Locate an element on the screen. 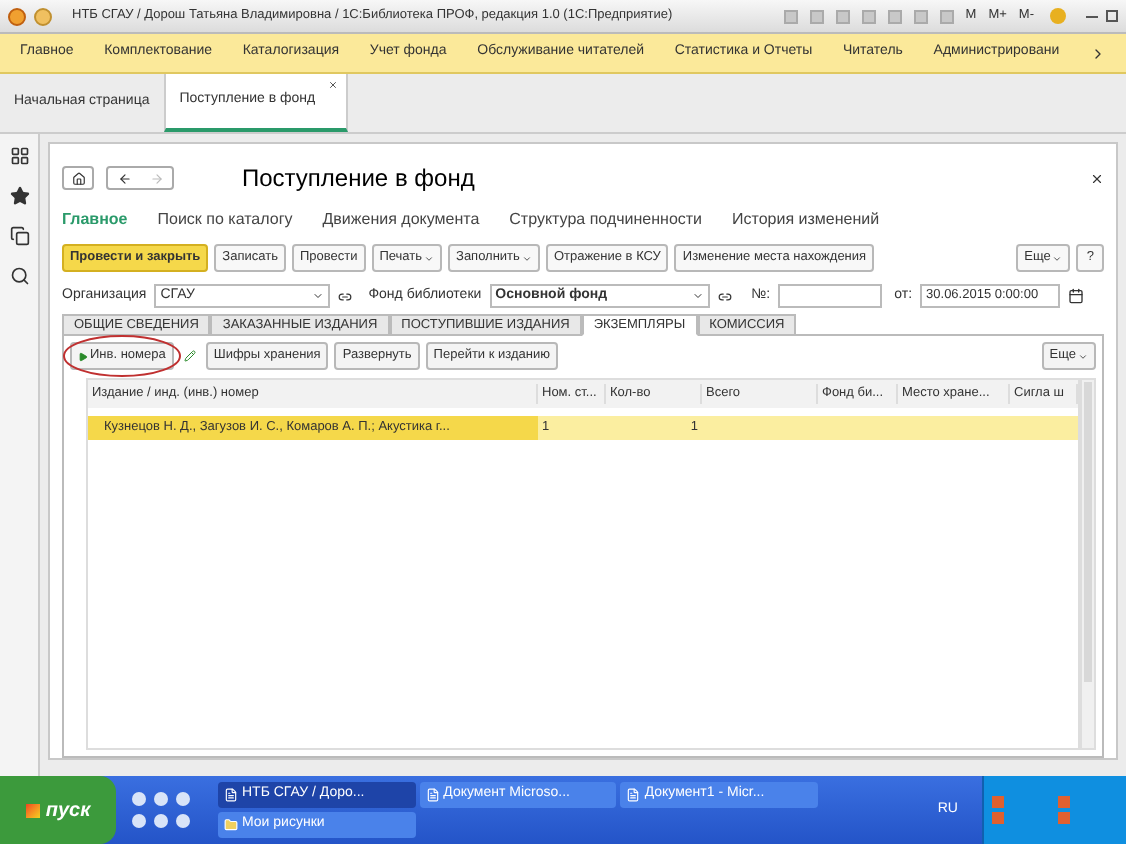  windows-logo-icon is located at coordinates (32, 810).